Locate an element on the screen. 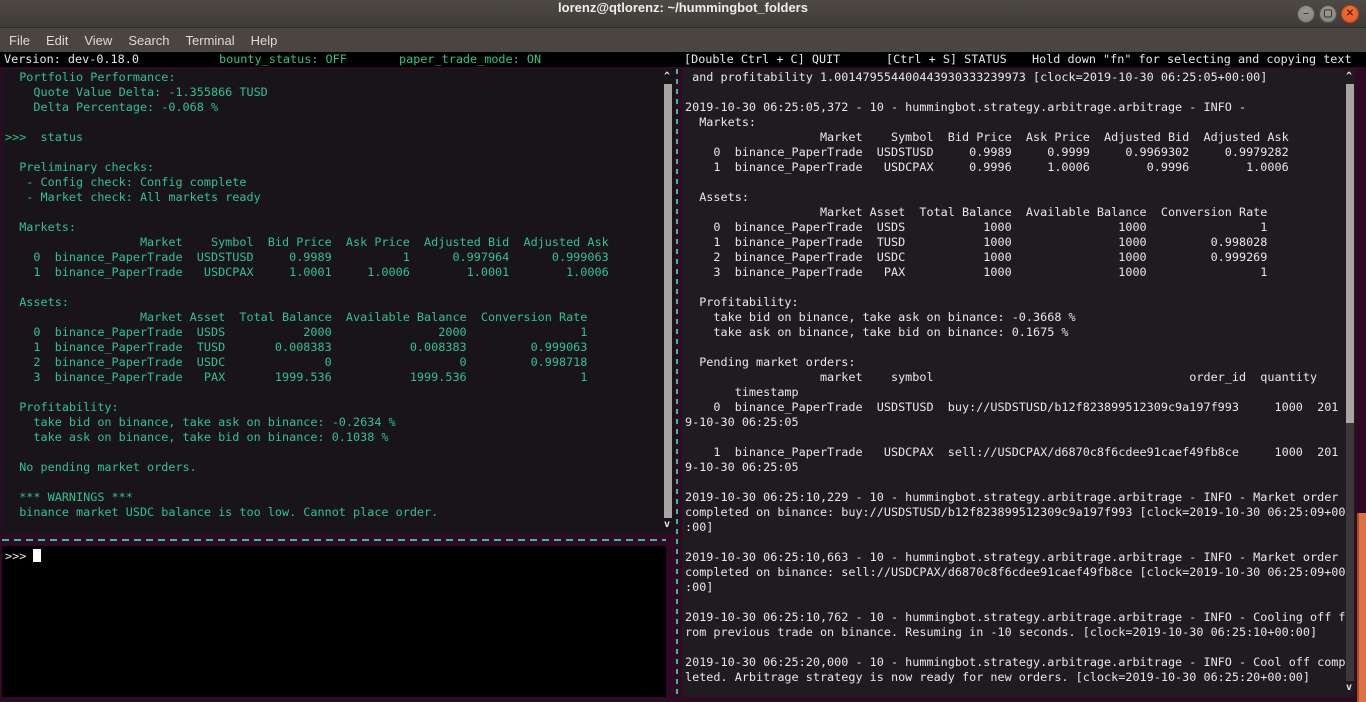  status-line: Portfolio Performance: is located at coordinates (90, 77).